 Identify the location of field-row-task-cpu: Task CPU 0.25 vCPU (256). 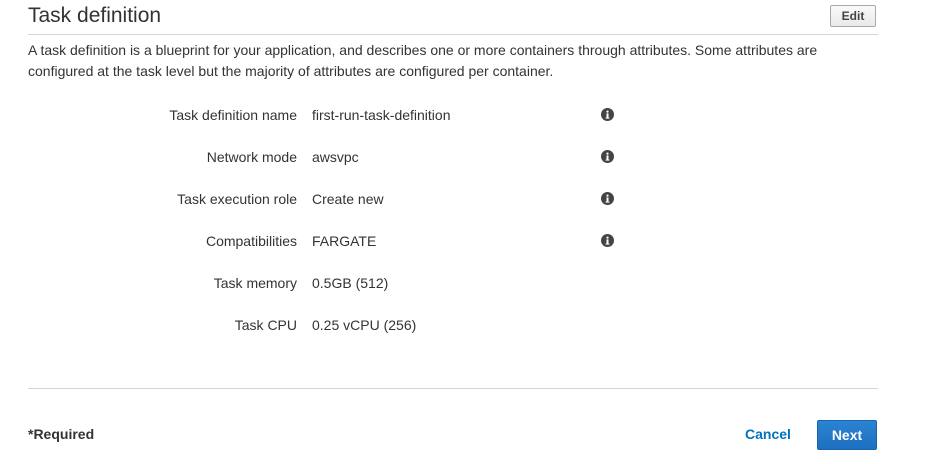
(465, 325).